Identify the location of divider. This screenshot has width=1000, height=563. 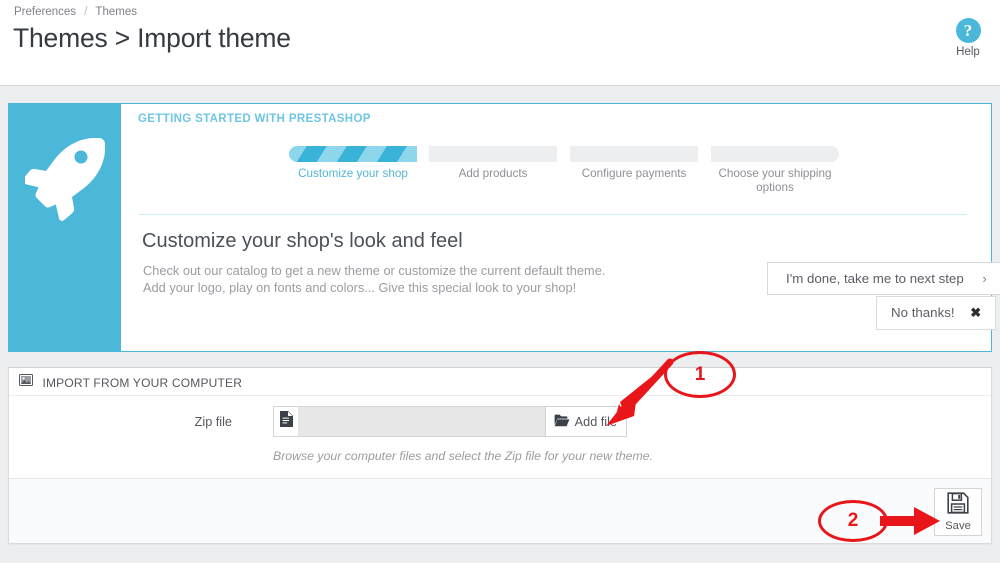
(553, 214).